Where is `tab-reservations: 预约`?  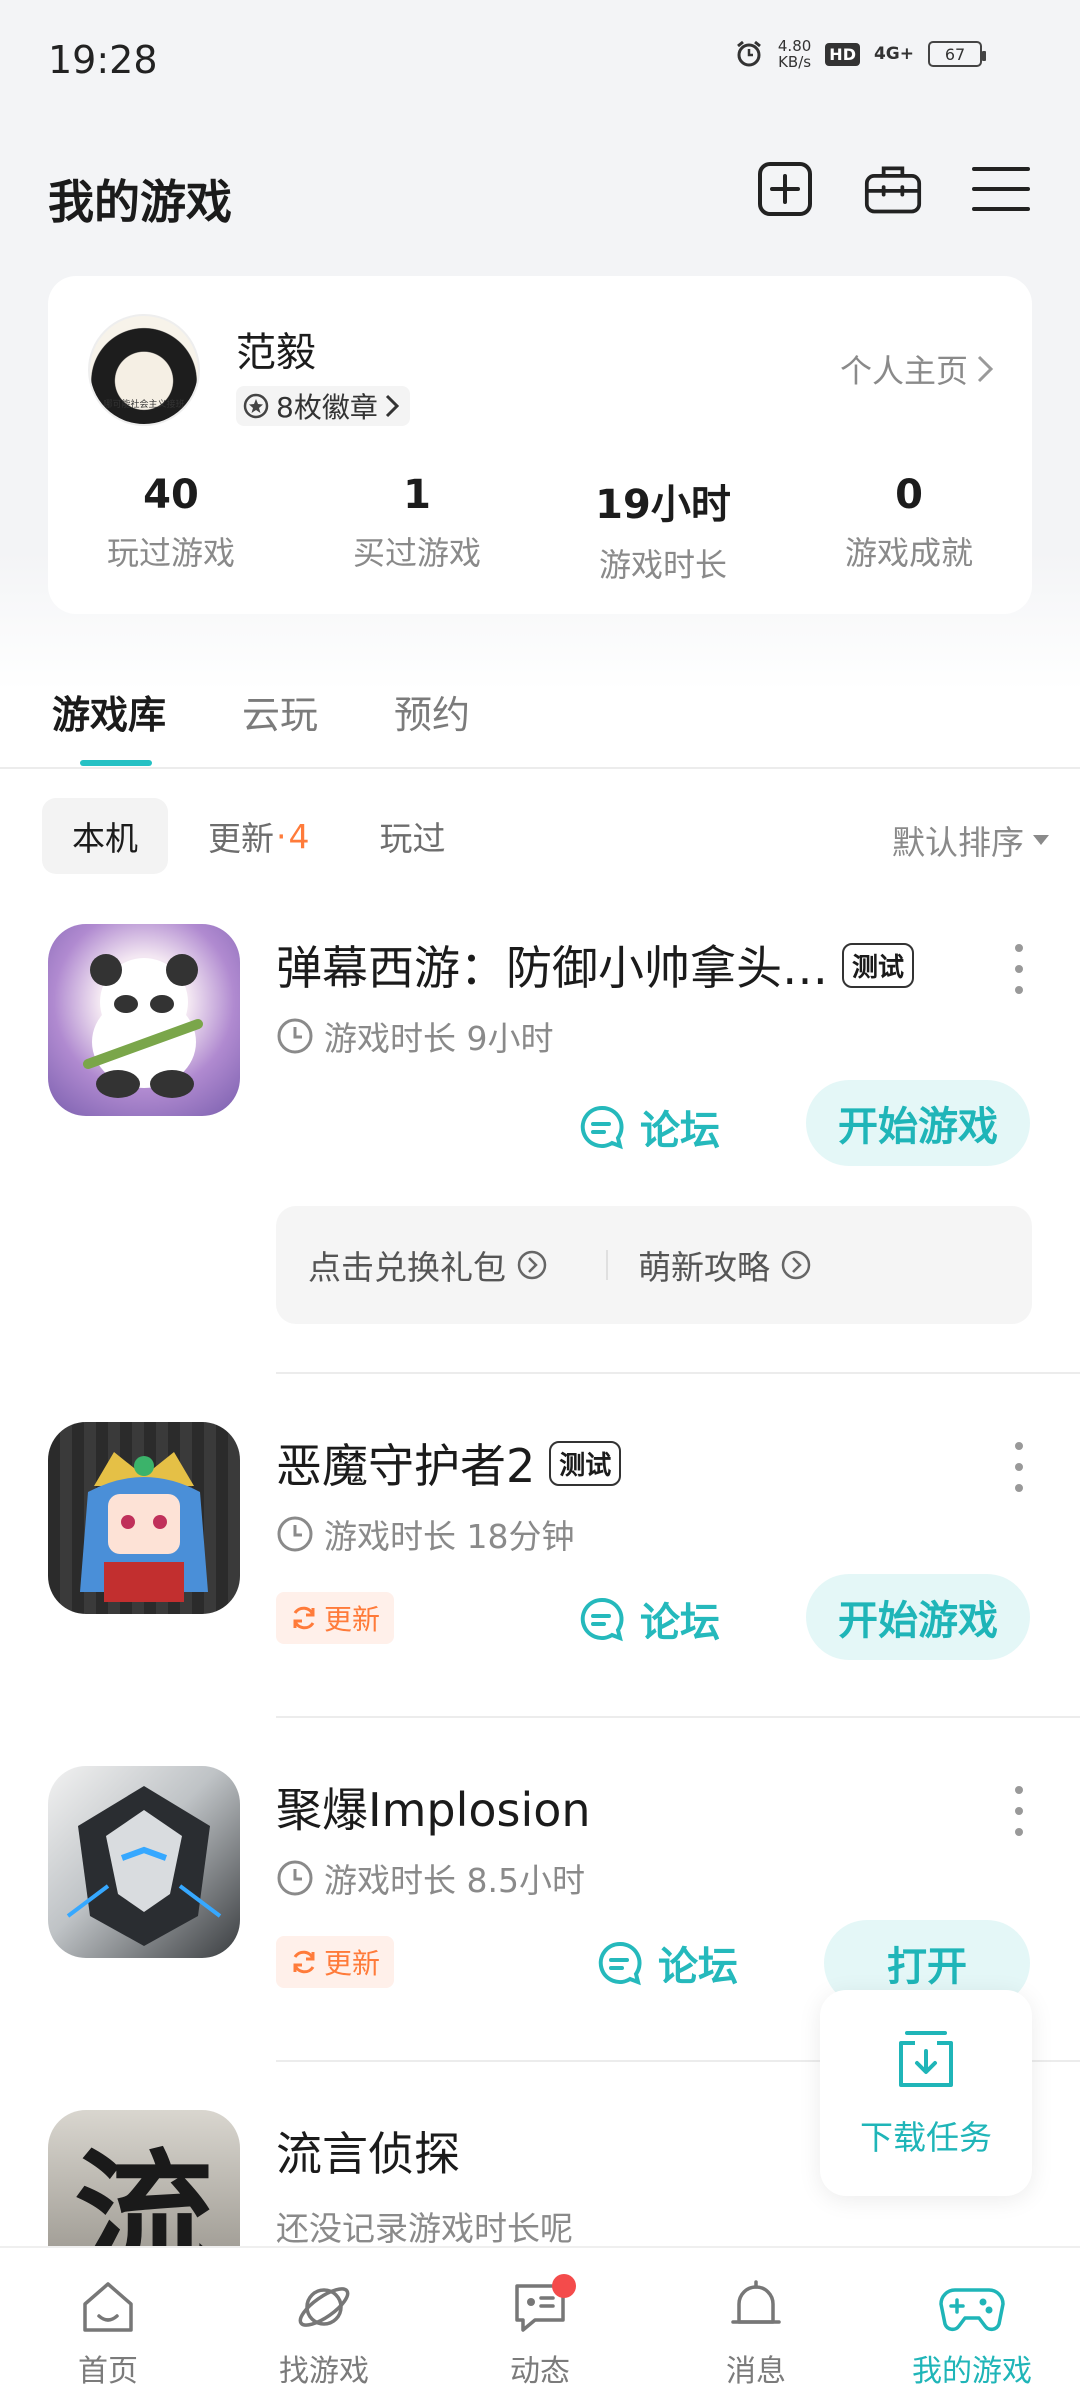 tab-reservations: 预约 is located at coordinates (432, 711).